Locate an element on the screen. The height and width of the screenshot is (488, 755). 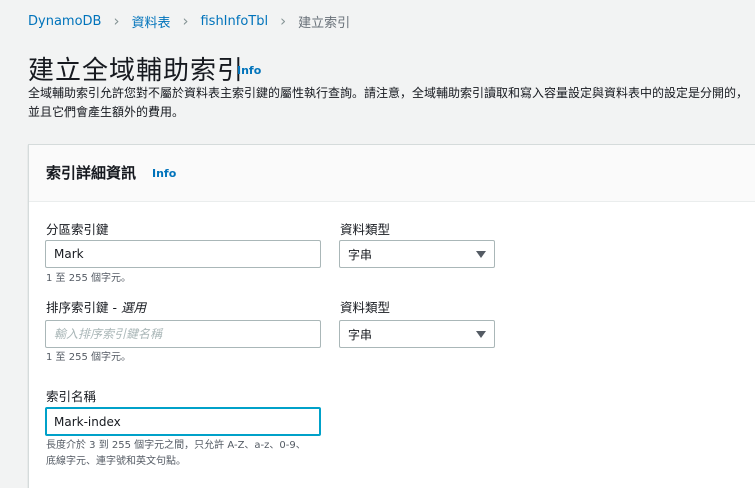
panel-header: 索引詳細資訊 Info is located at coordinates (392, 173).